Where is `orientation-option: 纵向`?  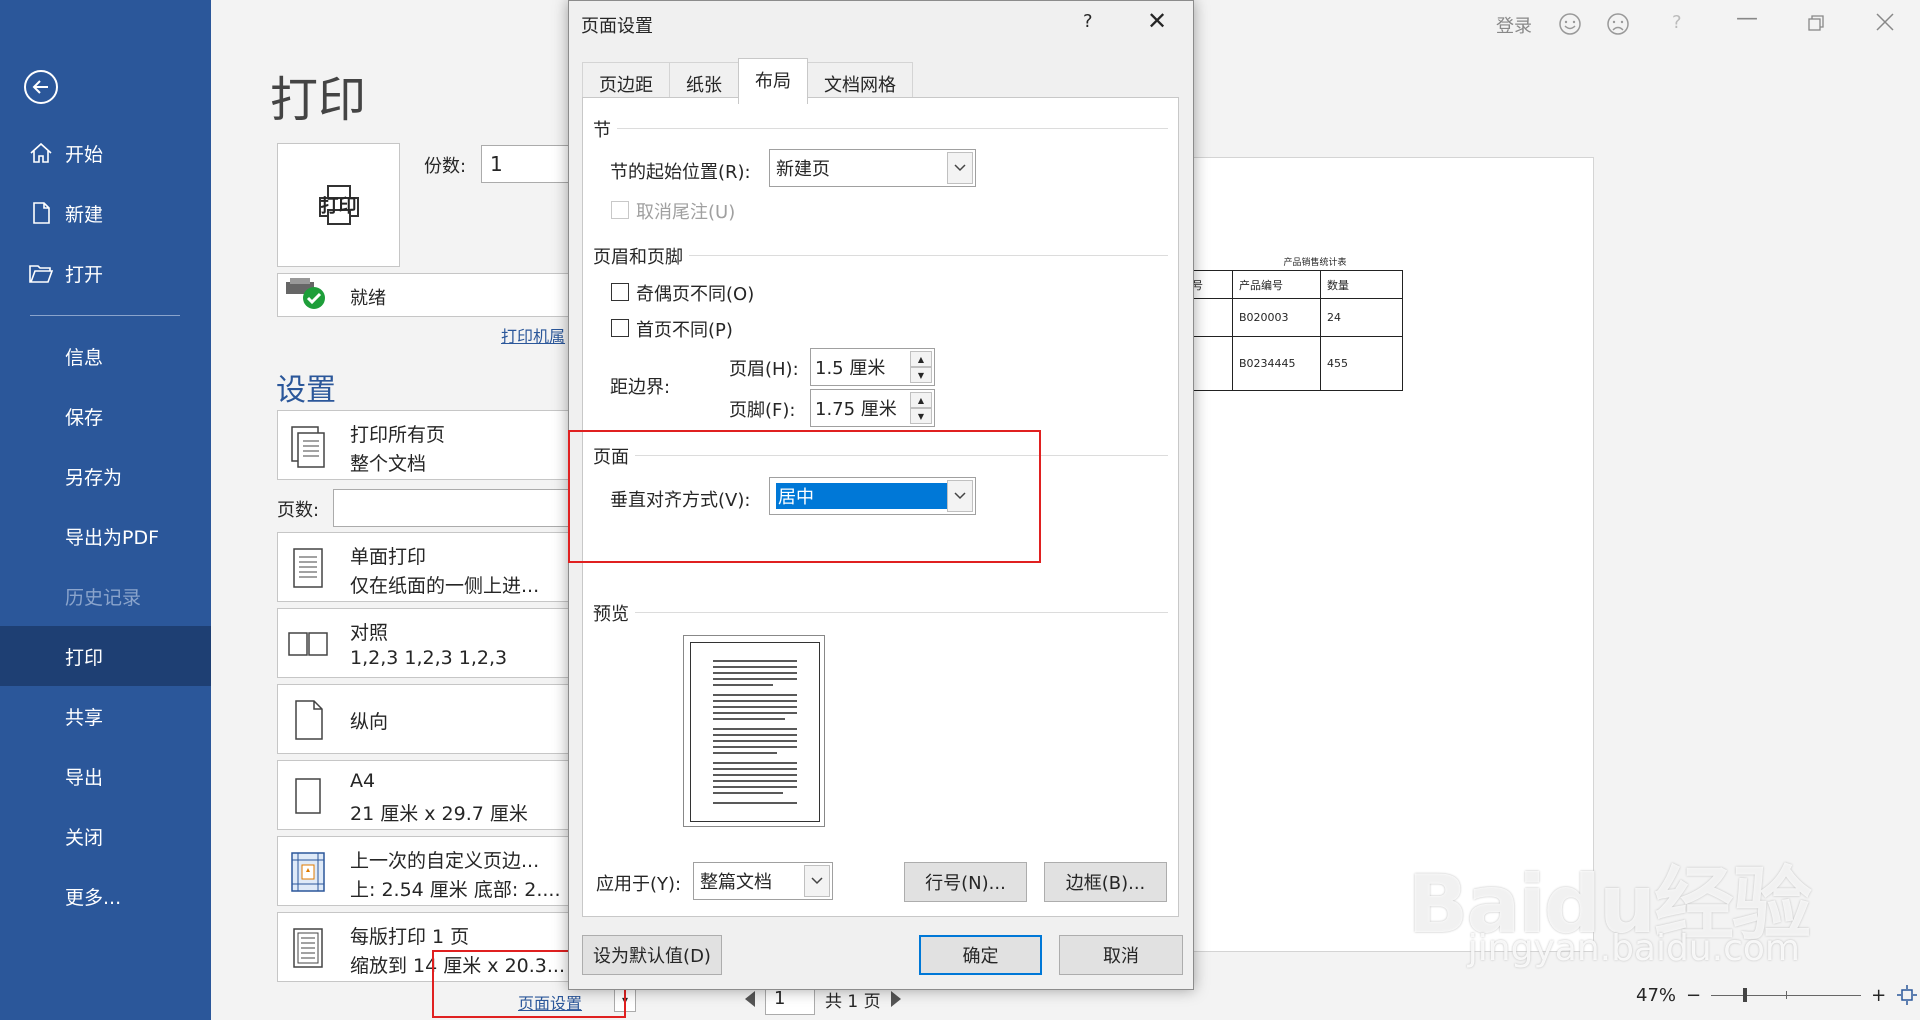 orientation-option: 纵向 is located at coordinates (427, 719).